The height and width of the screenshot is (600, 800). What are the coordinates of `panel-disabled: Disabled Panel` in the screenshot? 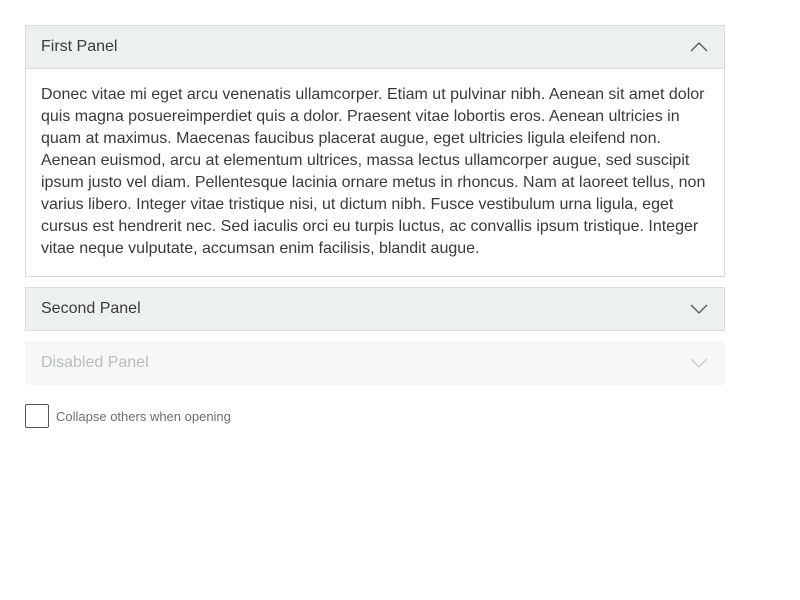 It's located at (375, 363).